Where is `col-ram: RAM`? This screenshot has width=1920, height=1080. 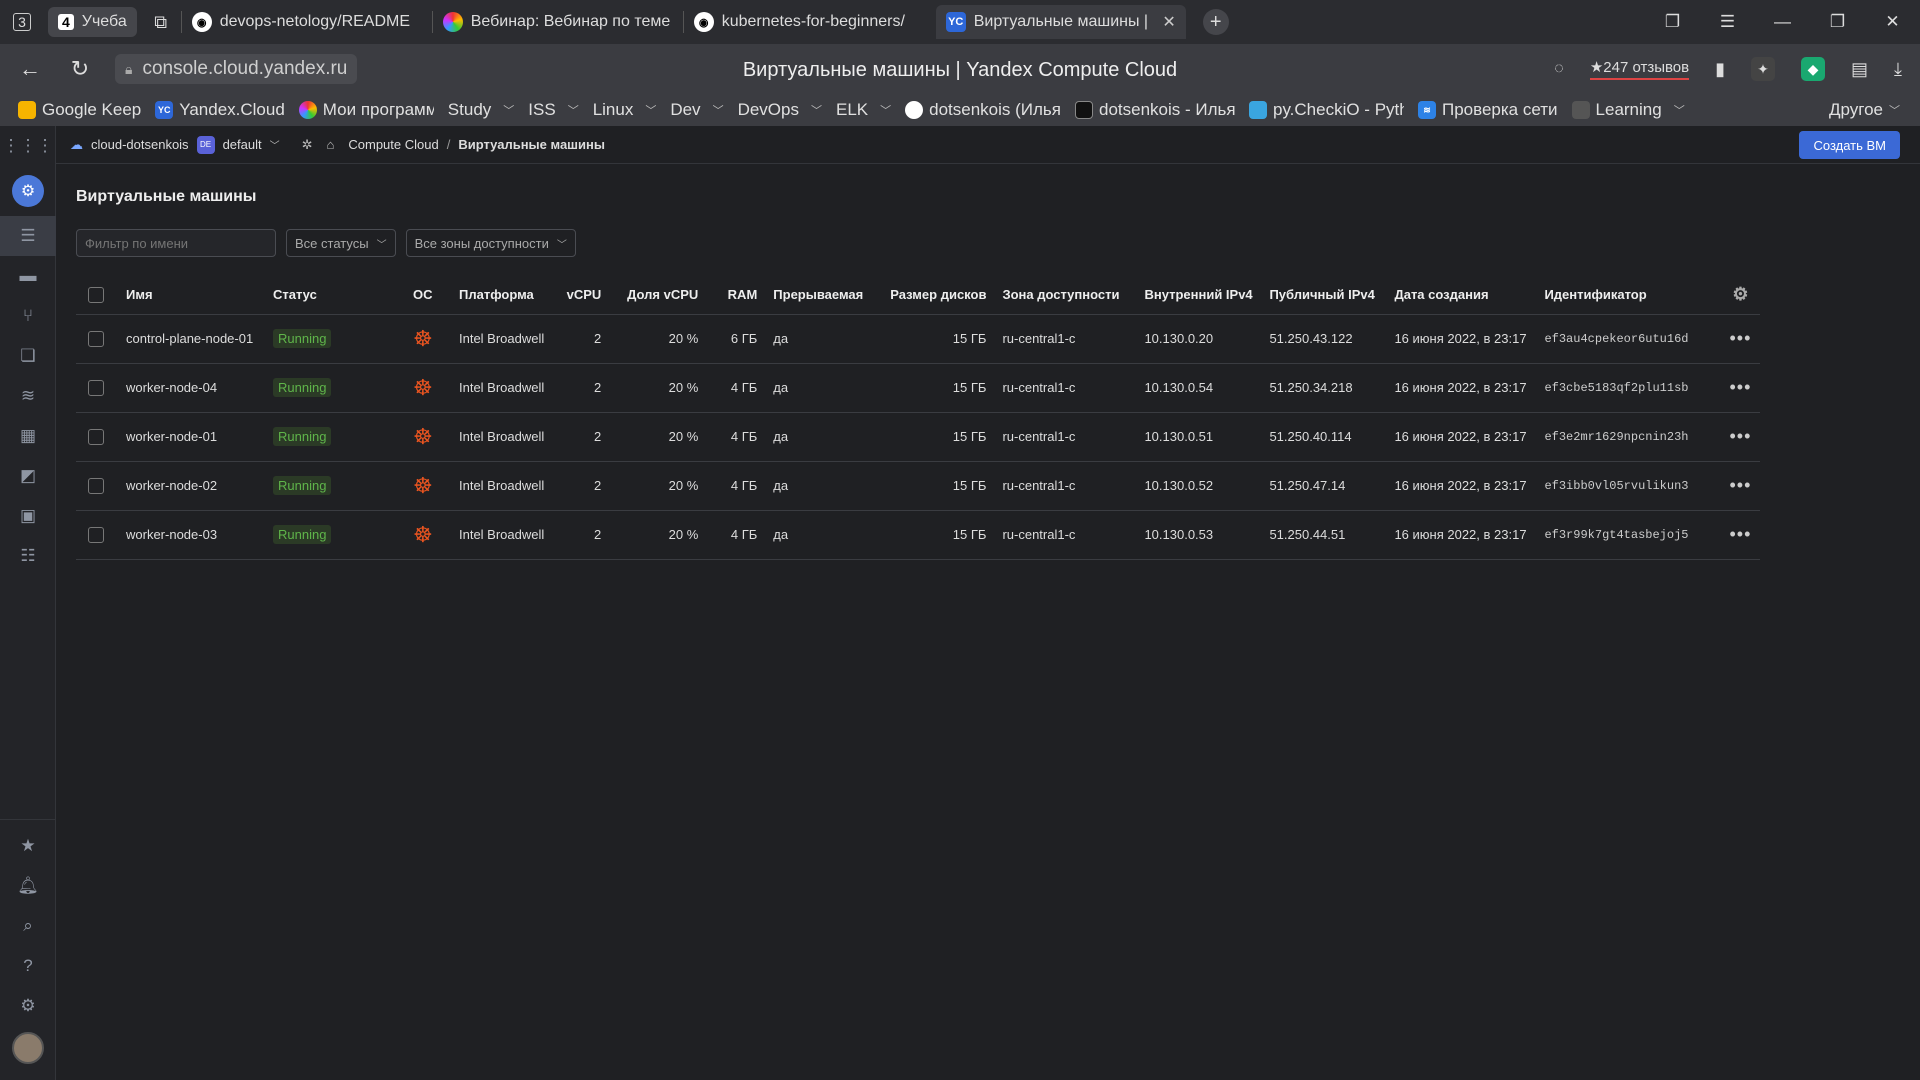
col-ram: RAM is located at coordinates (736, 295).